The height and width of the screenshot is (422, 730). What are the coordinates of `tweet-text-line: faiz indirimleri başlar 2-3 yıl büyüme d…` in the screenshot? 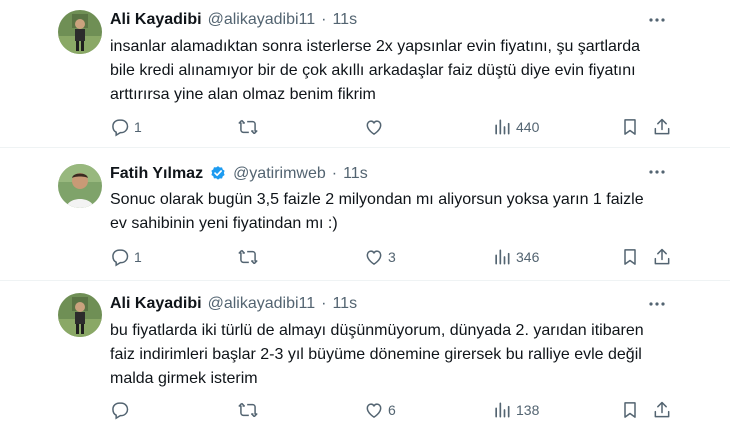 It's located at (376, 354).